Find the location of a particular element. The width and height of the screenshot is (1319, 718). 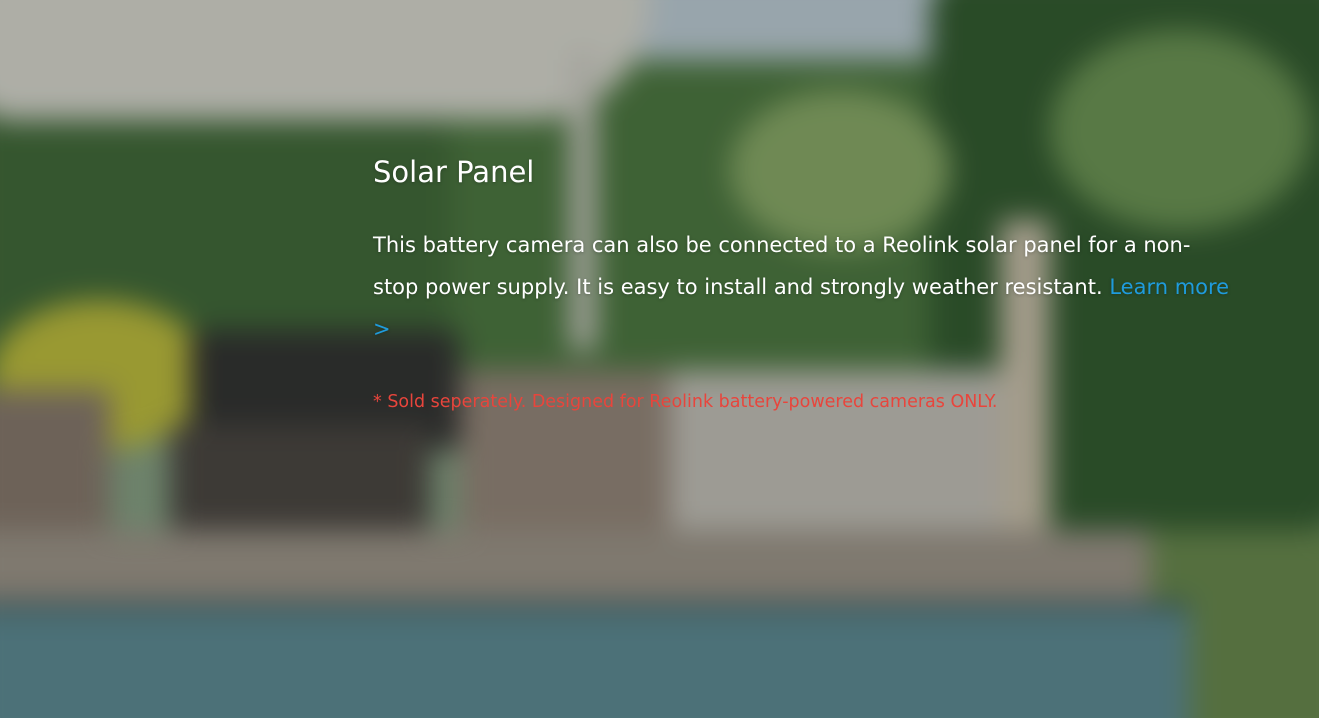

section-title: Solar Panel is located at coordinates (454, 172).